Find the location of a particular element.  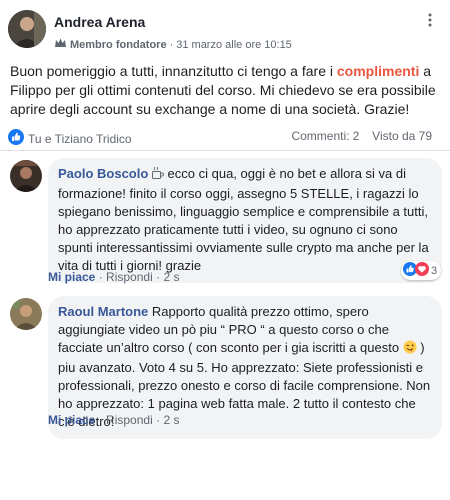

comment-reactions: 3 is located at coordinates (421, 270).